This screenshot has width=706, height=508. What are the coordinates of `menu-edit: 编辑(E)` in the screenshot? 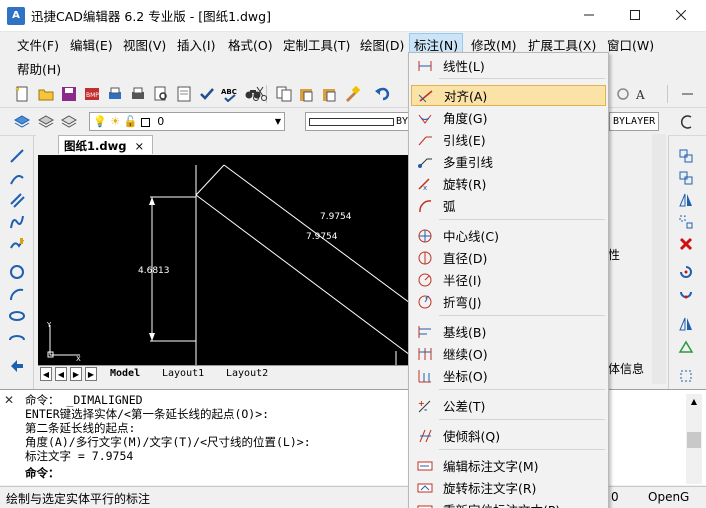 It's located at (91, 44).